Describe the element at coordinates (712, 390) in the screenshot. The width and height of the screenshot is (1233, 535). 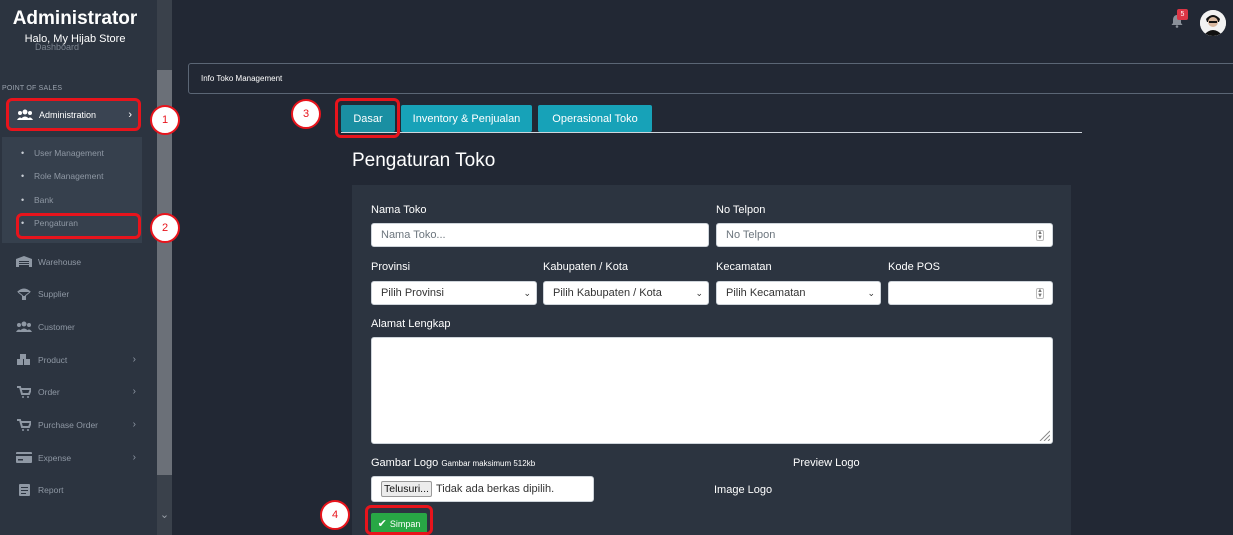
I see `alamat-textarea` at that location.